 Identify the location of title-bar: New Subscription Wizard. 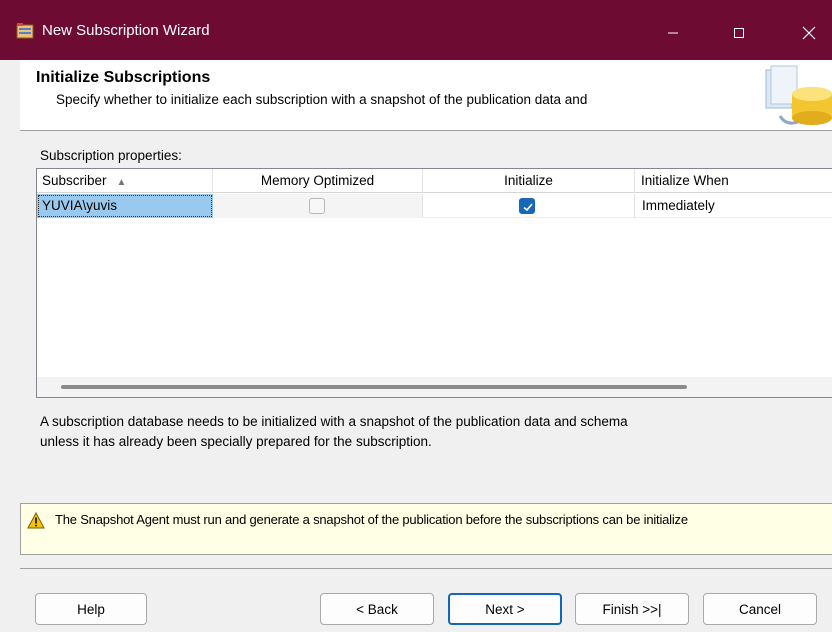
(416, 30).